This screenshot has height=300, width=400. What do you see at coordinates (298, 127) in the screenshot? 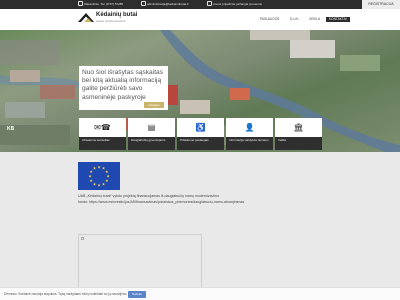
I see `institution-icon: 🏛` at bounding box center [298, 127].